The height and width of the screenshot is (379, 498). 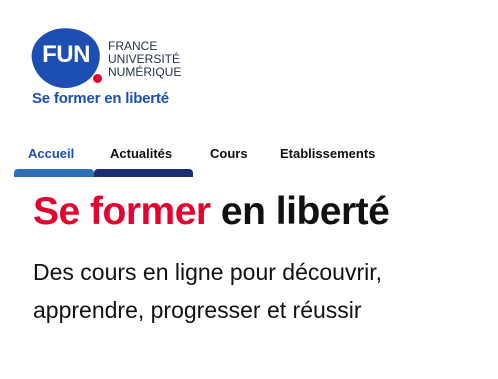 I want to click on nav-item-cours: Cours, so click(x=229, y=161).